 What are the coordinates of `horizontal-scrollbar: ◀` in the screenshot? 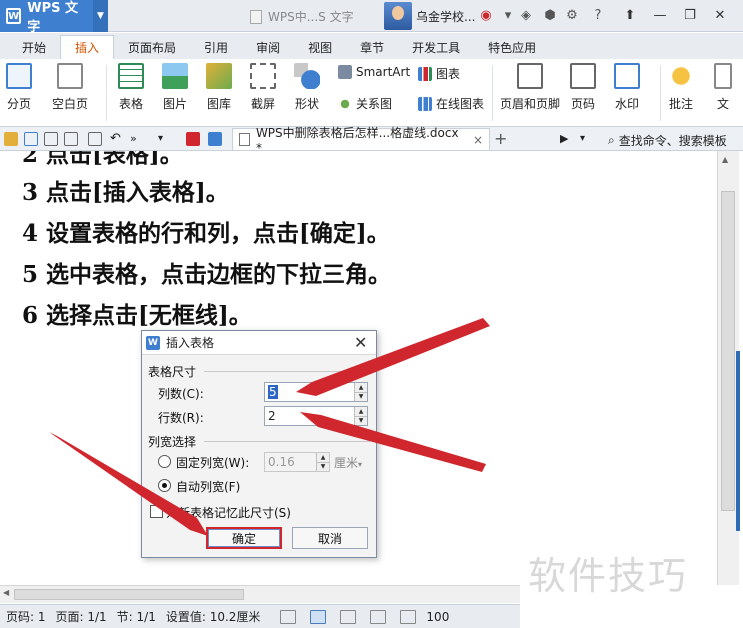 It's located at (260, 594).